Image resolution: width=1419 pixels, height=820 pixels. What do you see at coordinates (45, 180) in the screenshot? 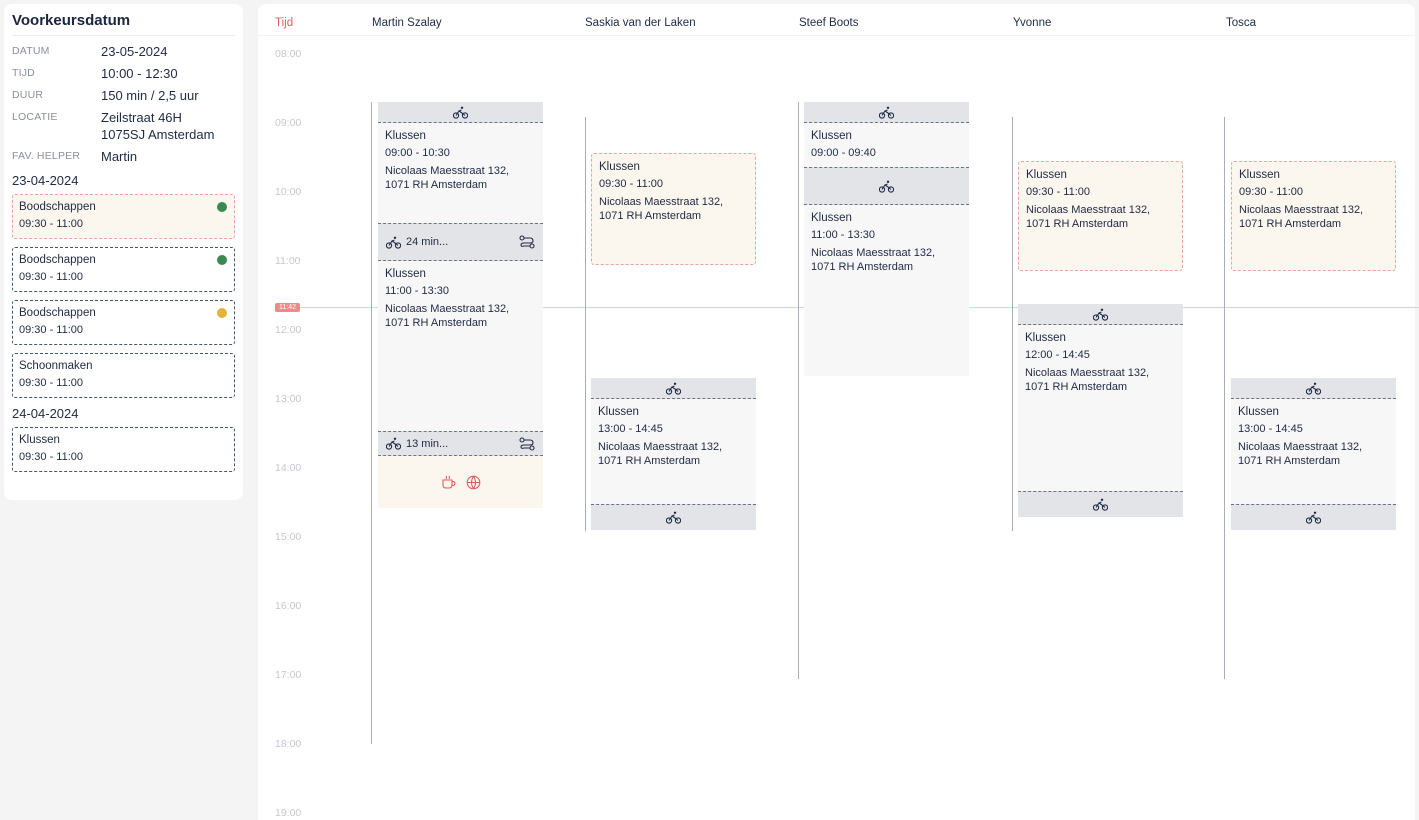
I see `date-heading: 23-04-2024` at bounding box center [45, 180].